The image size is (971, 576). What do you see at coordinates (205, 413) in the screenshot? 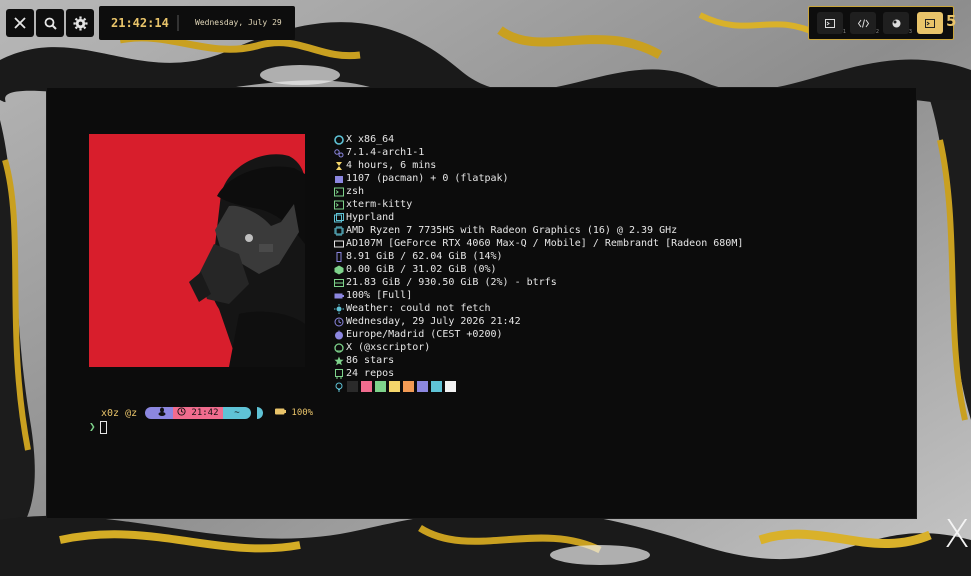
I see `prompt-time: 21:42` at bounding box center [205, 413].